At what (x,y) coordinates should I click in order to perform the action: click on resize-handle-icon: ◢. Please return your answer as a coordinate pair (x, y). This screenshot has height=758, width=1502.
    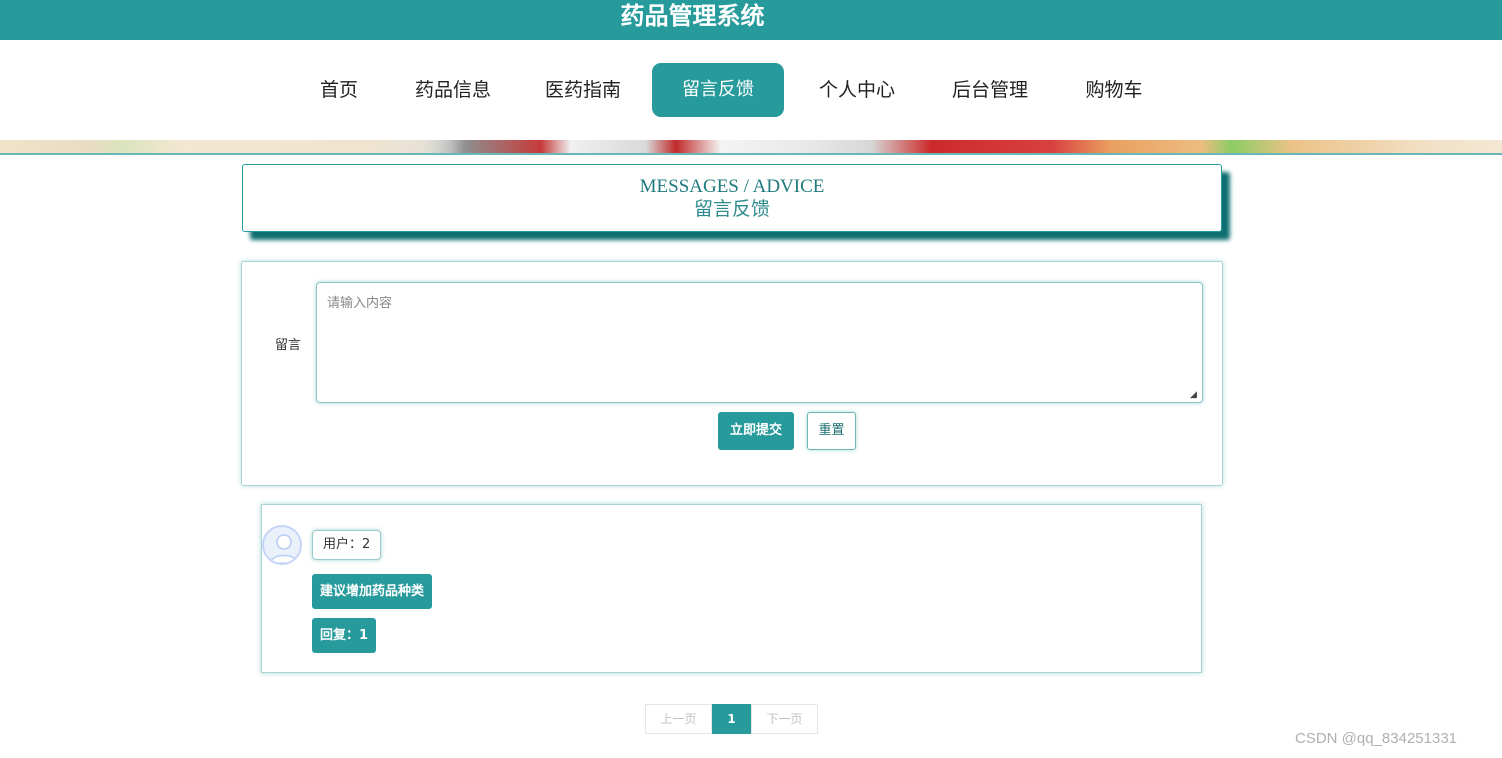
    Looking at the image, I should click on (1195, 395).